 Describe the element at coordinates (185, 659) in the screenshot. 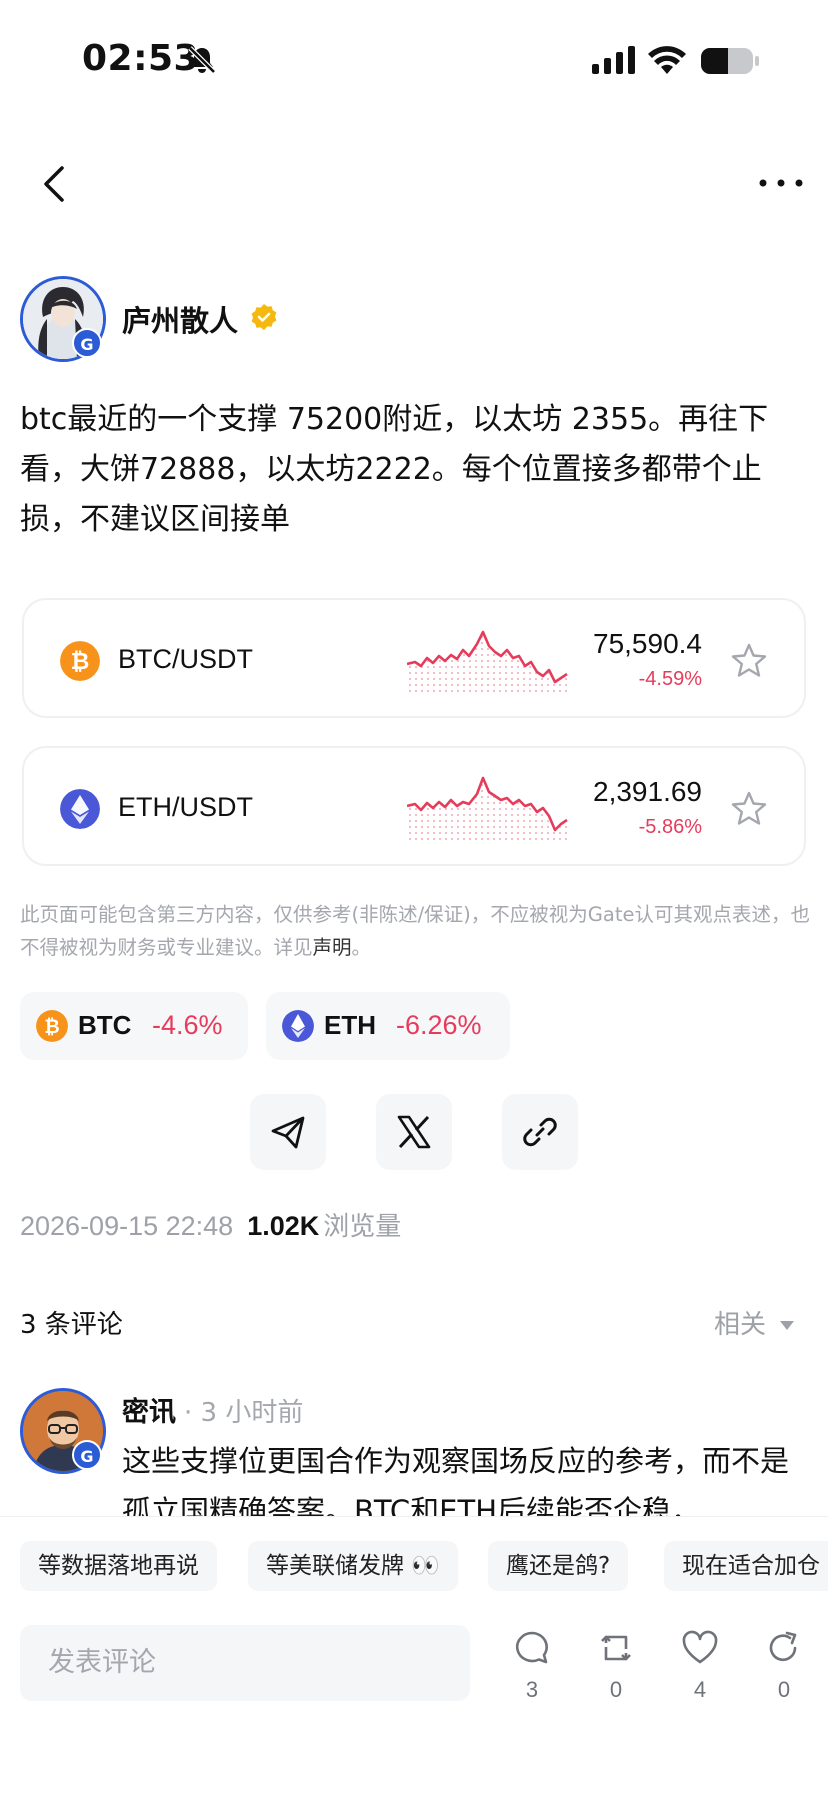

I see `pair-label: BTC/USDT` at that location.